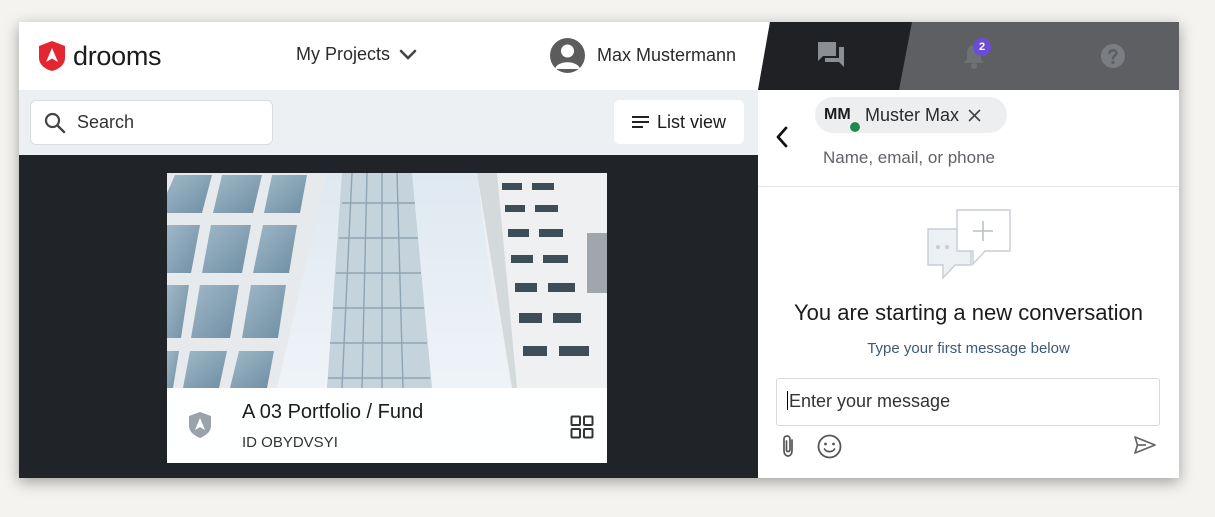 This screenshot has height=517, width=1215. Describe the element at coordinates (974, 115) in the screenshot. I see `close-icon` at that location.